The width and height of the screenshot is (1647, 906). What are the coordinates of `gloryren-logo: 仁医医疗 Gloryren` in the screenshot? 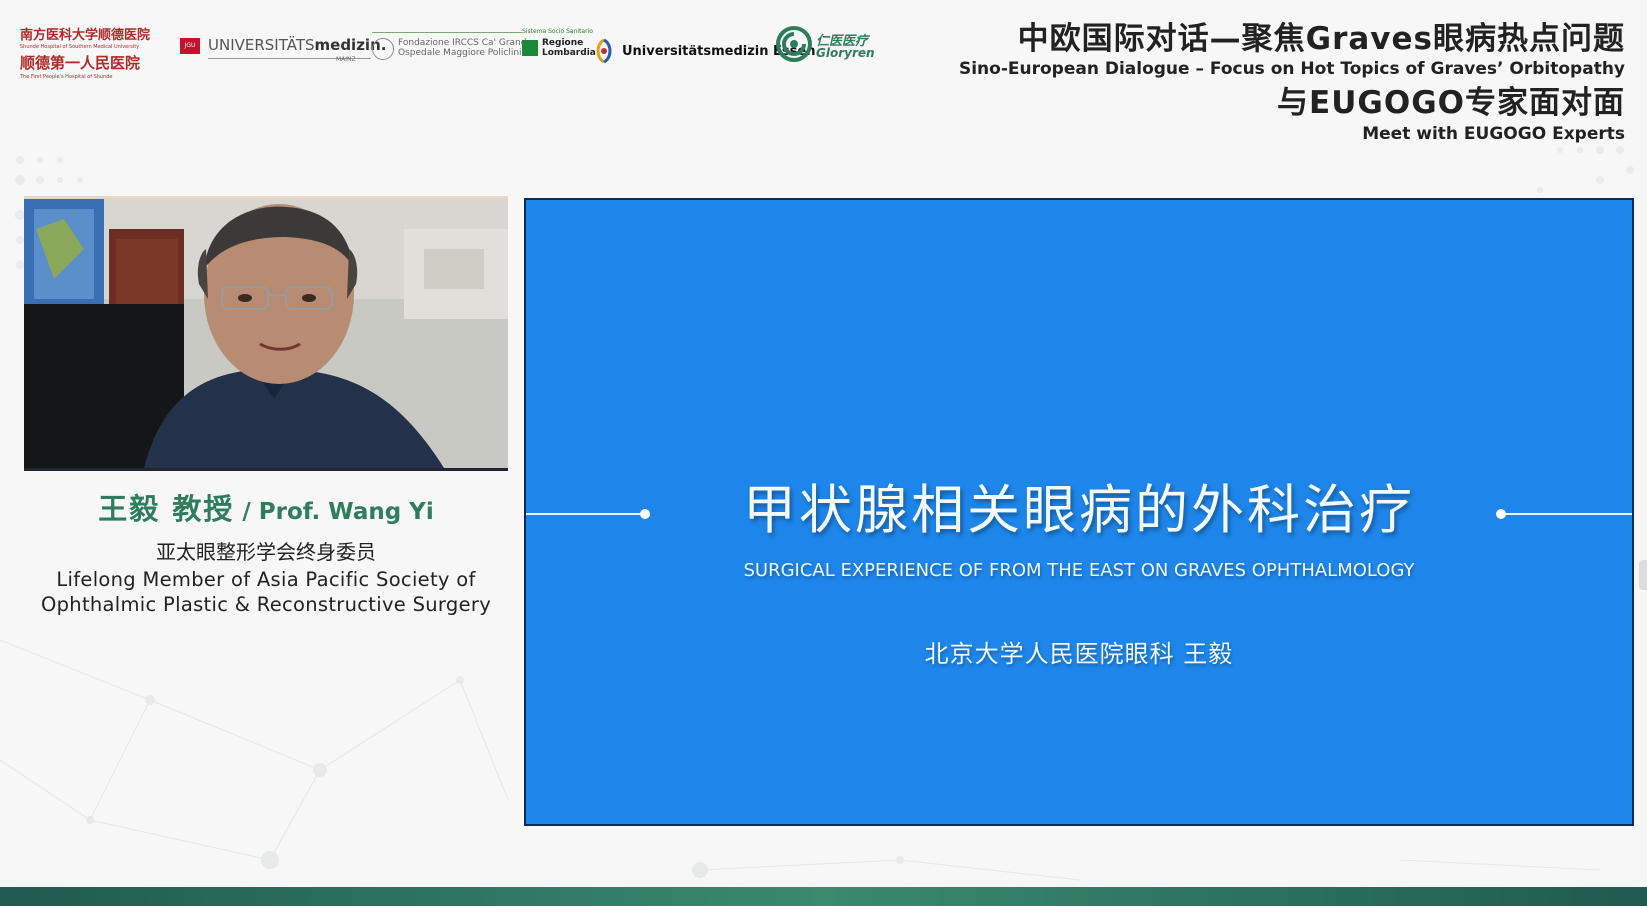 It's located at (831, 48).